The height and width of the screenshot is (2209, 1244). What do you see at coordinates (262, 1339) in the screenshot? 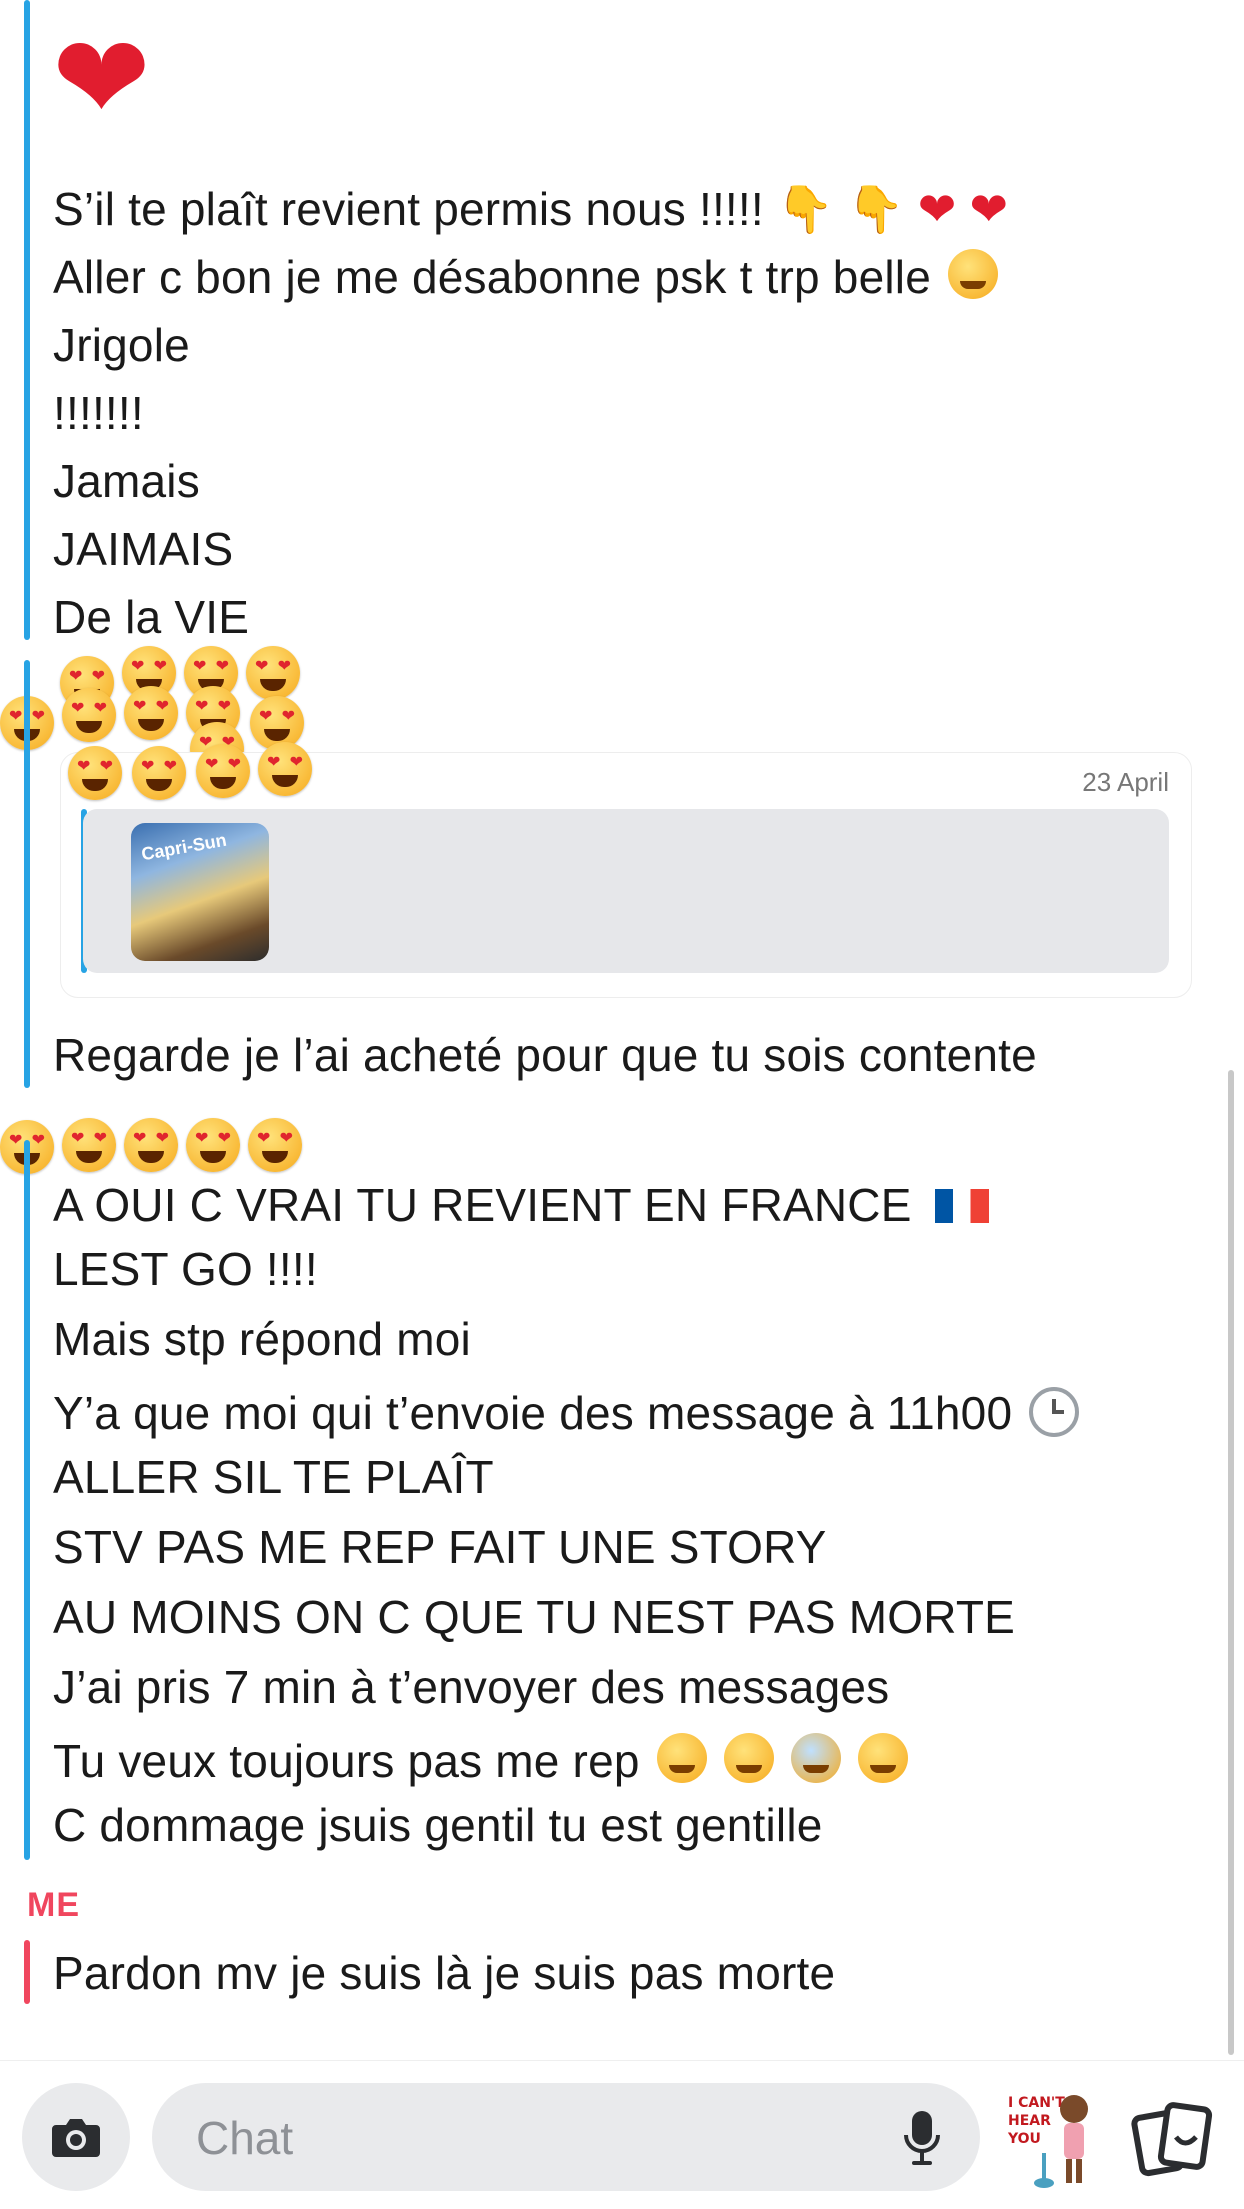
I see `message-line: Mais stp répond moi` at bounding box center [262, 1339].